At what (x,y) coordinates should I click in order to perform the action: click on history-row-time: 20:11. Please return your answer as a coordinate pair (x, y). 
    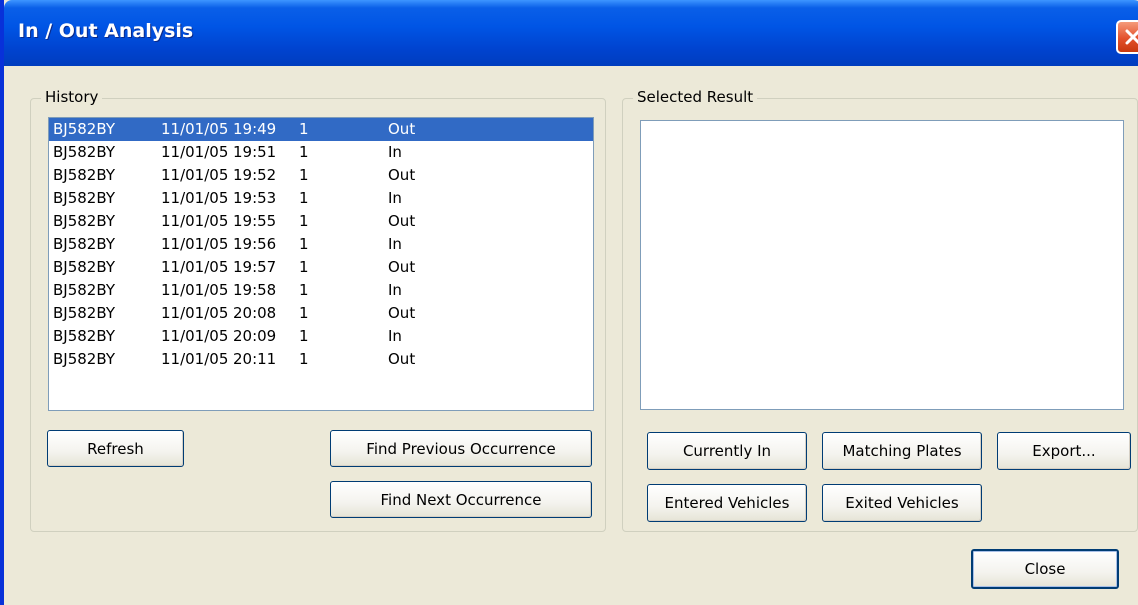
    Looking at the image, I should click on (255, 359).